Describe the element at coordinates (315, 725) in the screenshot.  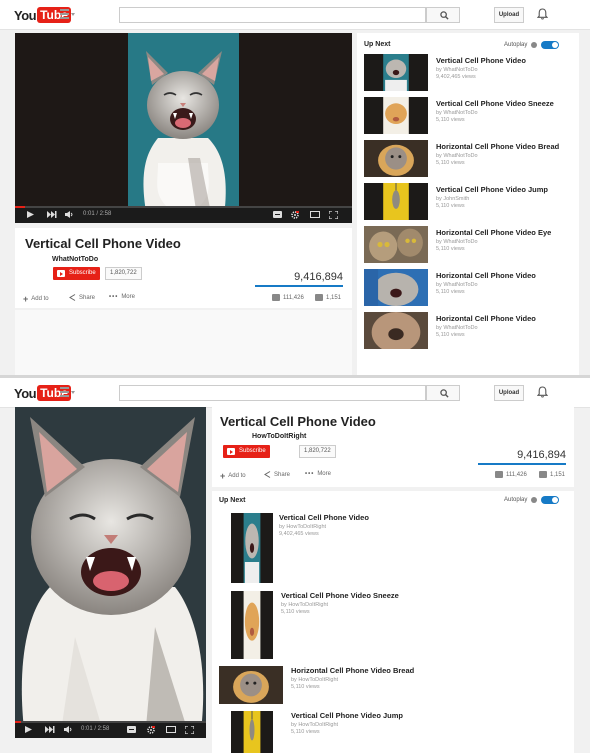
I see `channel-byline: by HowToDoItRight` at that location.